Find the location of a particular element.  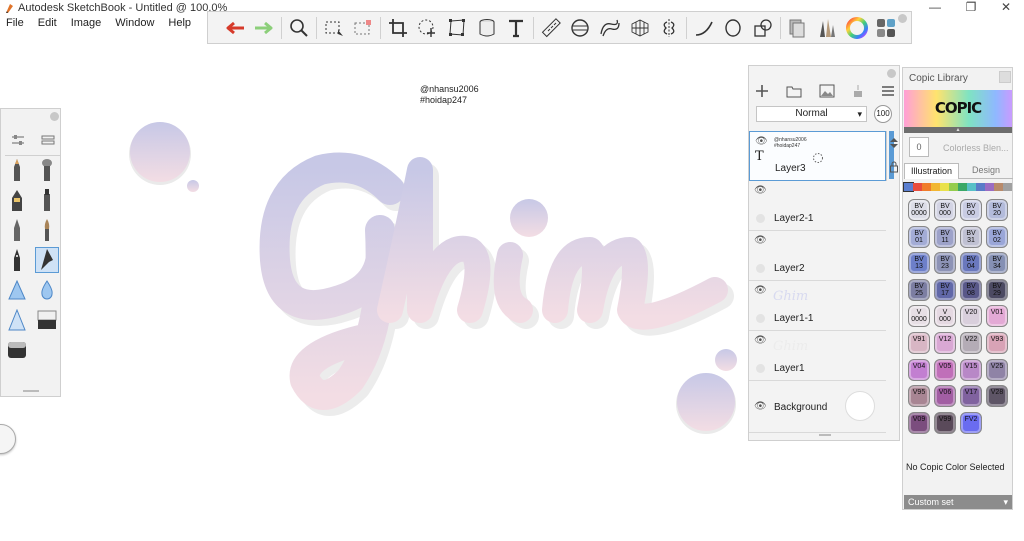

copic-swatch: FV2 is located at coordinates (971, 422).